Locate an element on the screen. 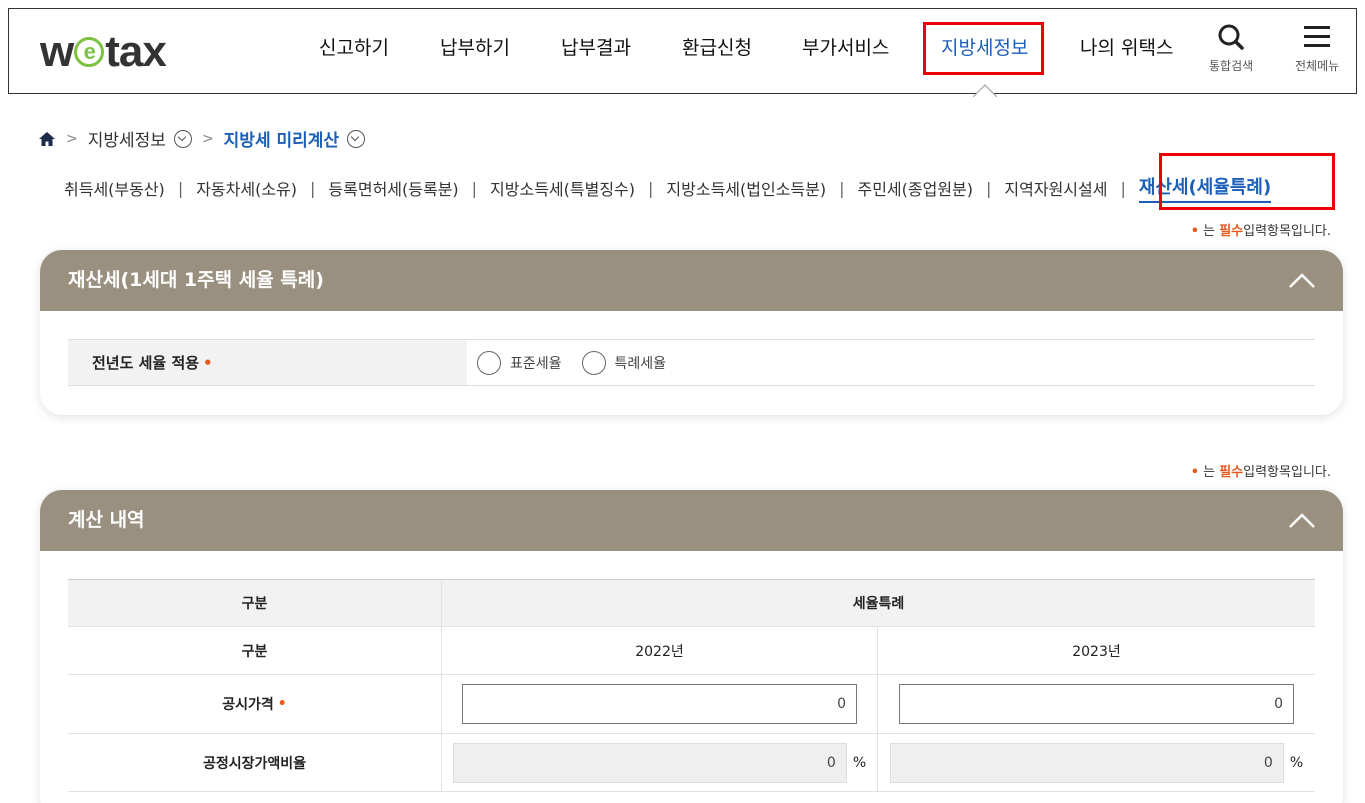 The width and height of the screenshot is (1365, 803). prior-year-rate-label: 전년도 세율 적용 is located at coordinates (146, 363).